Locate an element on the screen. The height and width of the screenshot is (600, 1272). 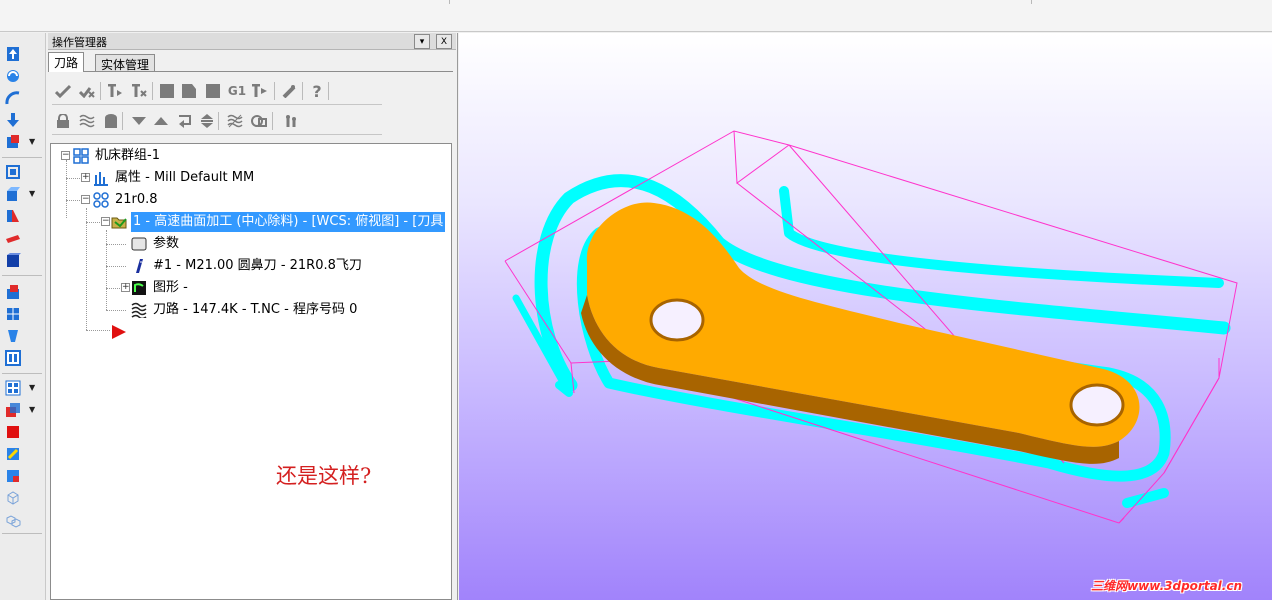
help-icon: ? is located at coordinates (317, 91).